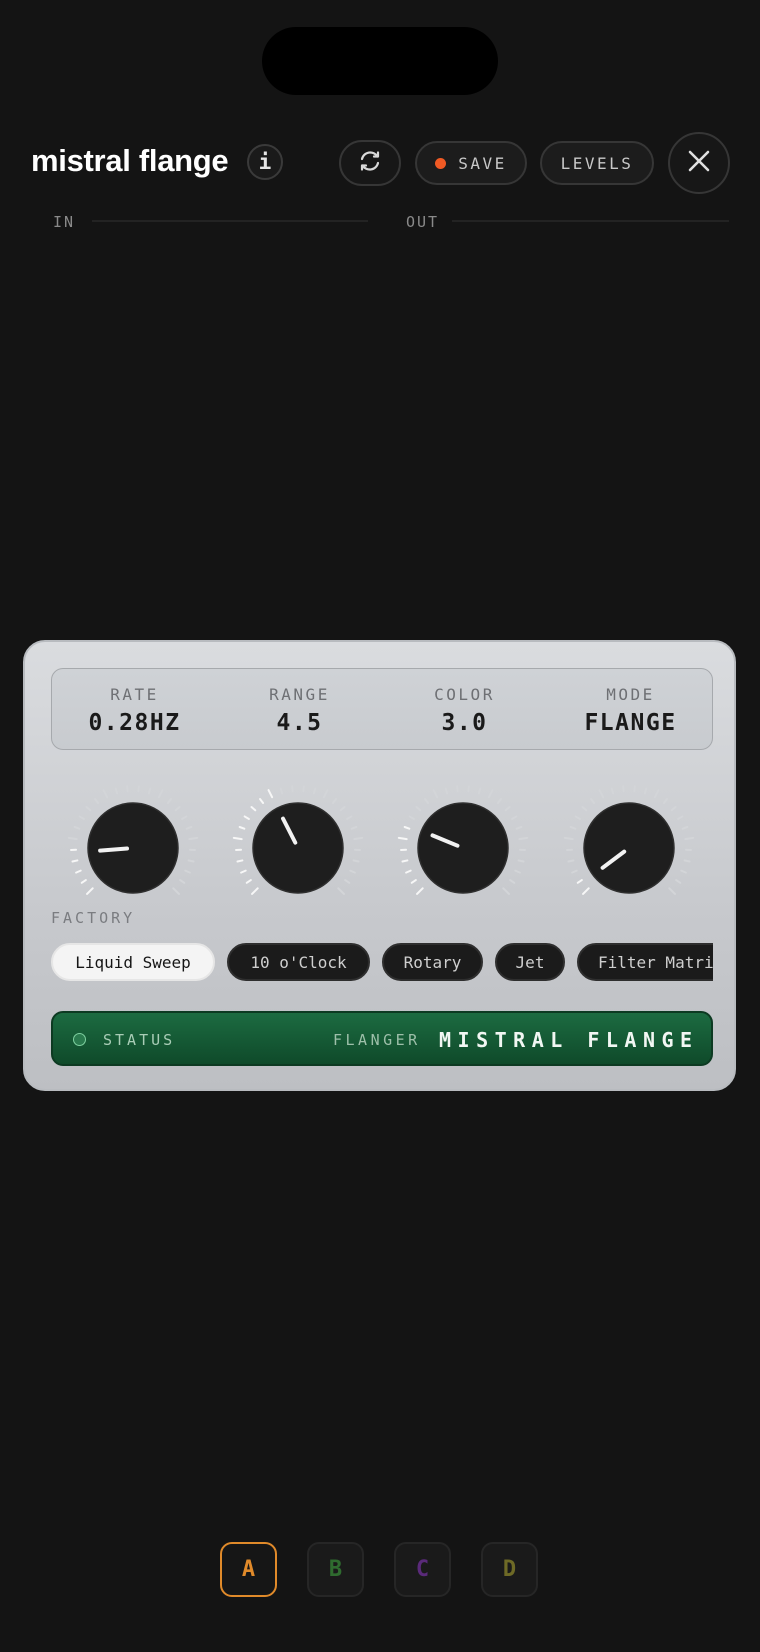 This screenshot has height=1652, width=760. Describe the element at coordinates (299, 694) in the screenshot. I see `readout-label: RANGE` at that location.